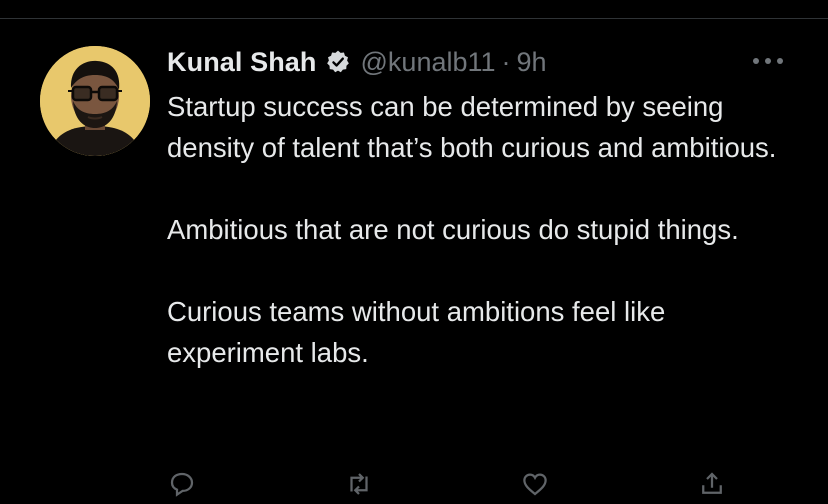 This screenshot has width=828, height=504. Describe the element at coordinates (242, 62) in the screenshot. I see `author-name: Kunal Shah` at that location.